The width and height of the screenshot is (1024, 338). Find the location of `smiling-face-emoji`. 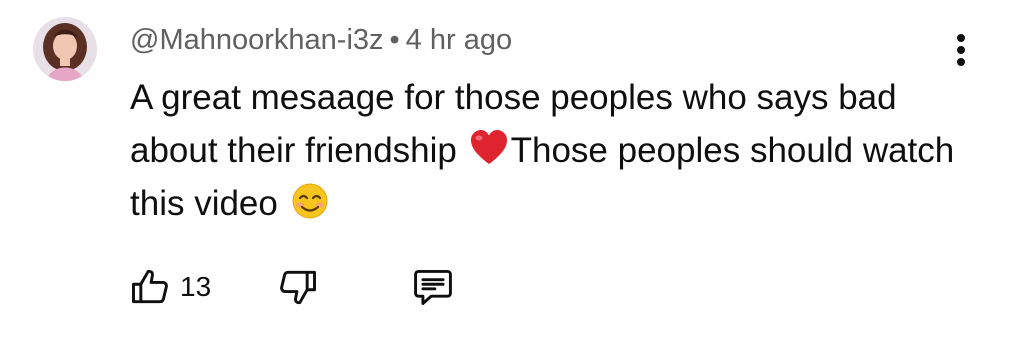

smiling-face-emoji is located at coordinates (310, 201).